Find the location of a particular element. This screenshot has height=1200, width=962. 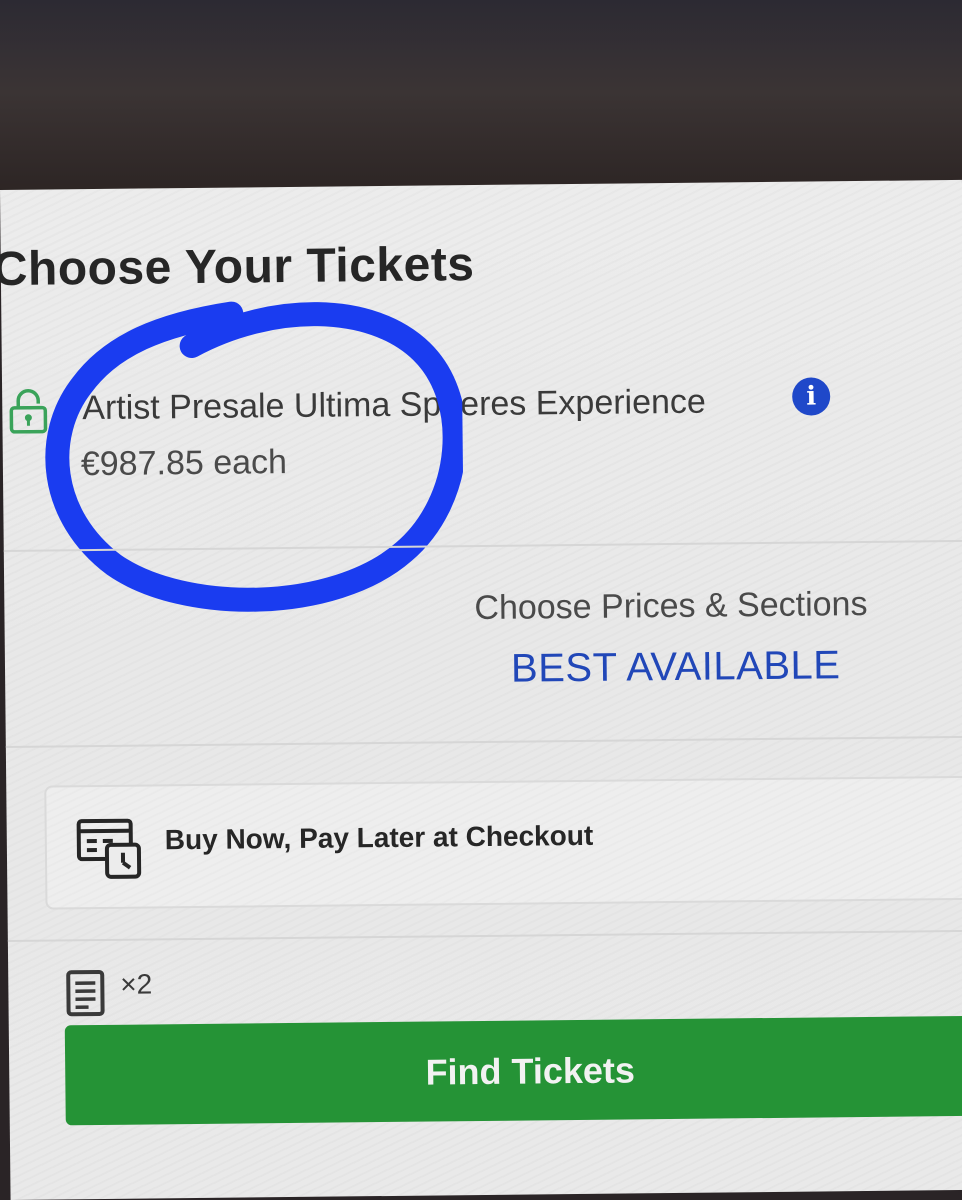

buy-now-pay-later-label: Buy Now, Pay Later at Checkout is located at coordinates (379, 837).